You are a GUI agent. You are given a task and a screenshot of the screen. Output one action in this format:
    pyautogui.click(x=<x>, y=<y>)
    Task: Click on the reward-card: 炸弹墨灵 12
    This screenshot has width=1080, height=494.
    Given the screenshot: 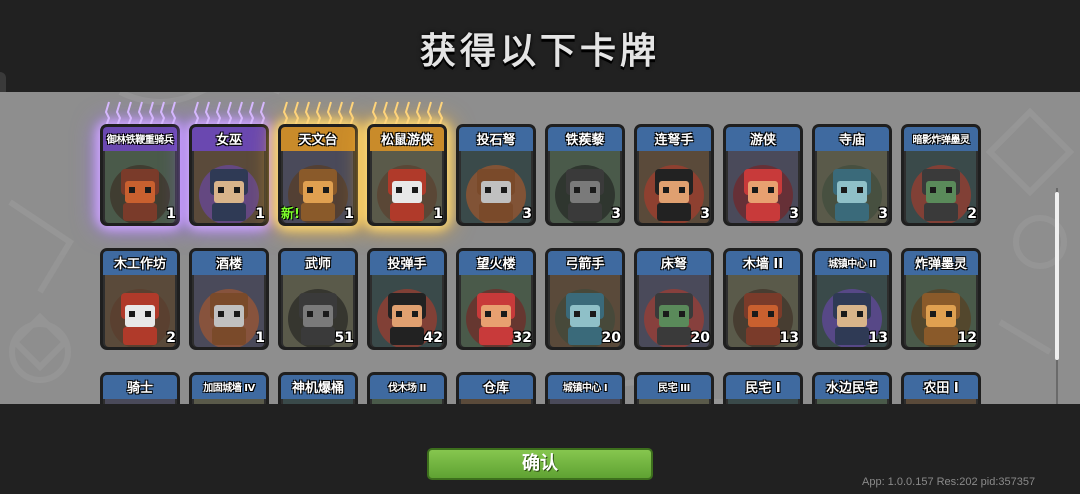 What is the action you would take?
    pyautogui.click(x=941, y=299)
    